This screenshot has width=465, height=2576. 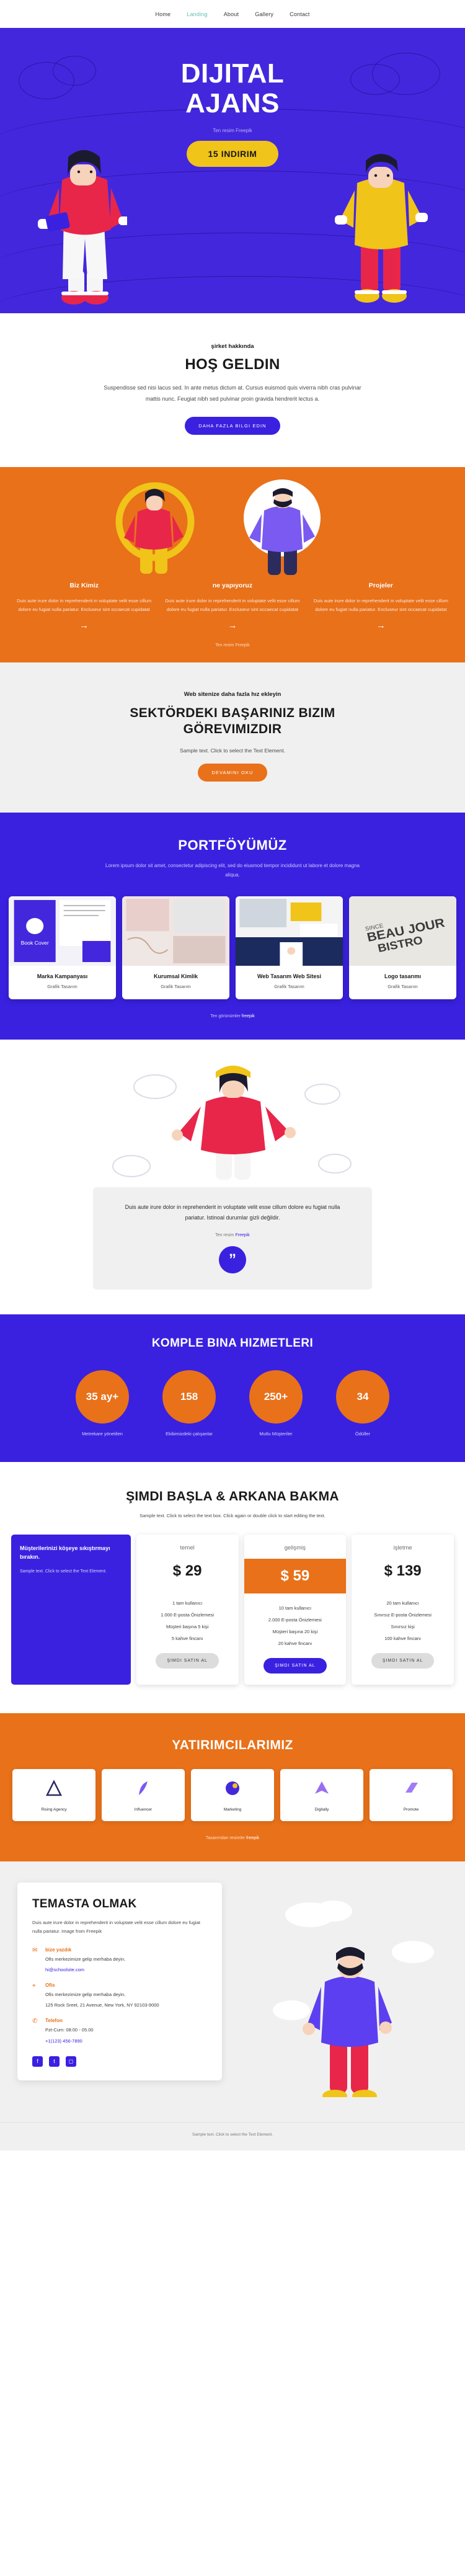 What do you see at coordinates (276, 1433) in the screenshot?
I see `stat-label: Mutlu Müşteriler` at bounding box center [276, 1433].